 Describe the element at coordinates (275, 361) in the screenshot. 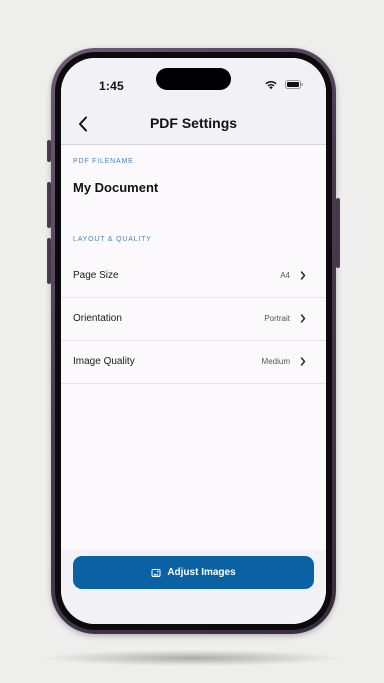

I see `setting-row-value: Medium` at that location.